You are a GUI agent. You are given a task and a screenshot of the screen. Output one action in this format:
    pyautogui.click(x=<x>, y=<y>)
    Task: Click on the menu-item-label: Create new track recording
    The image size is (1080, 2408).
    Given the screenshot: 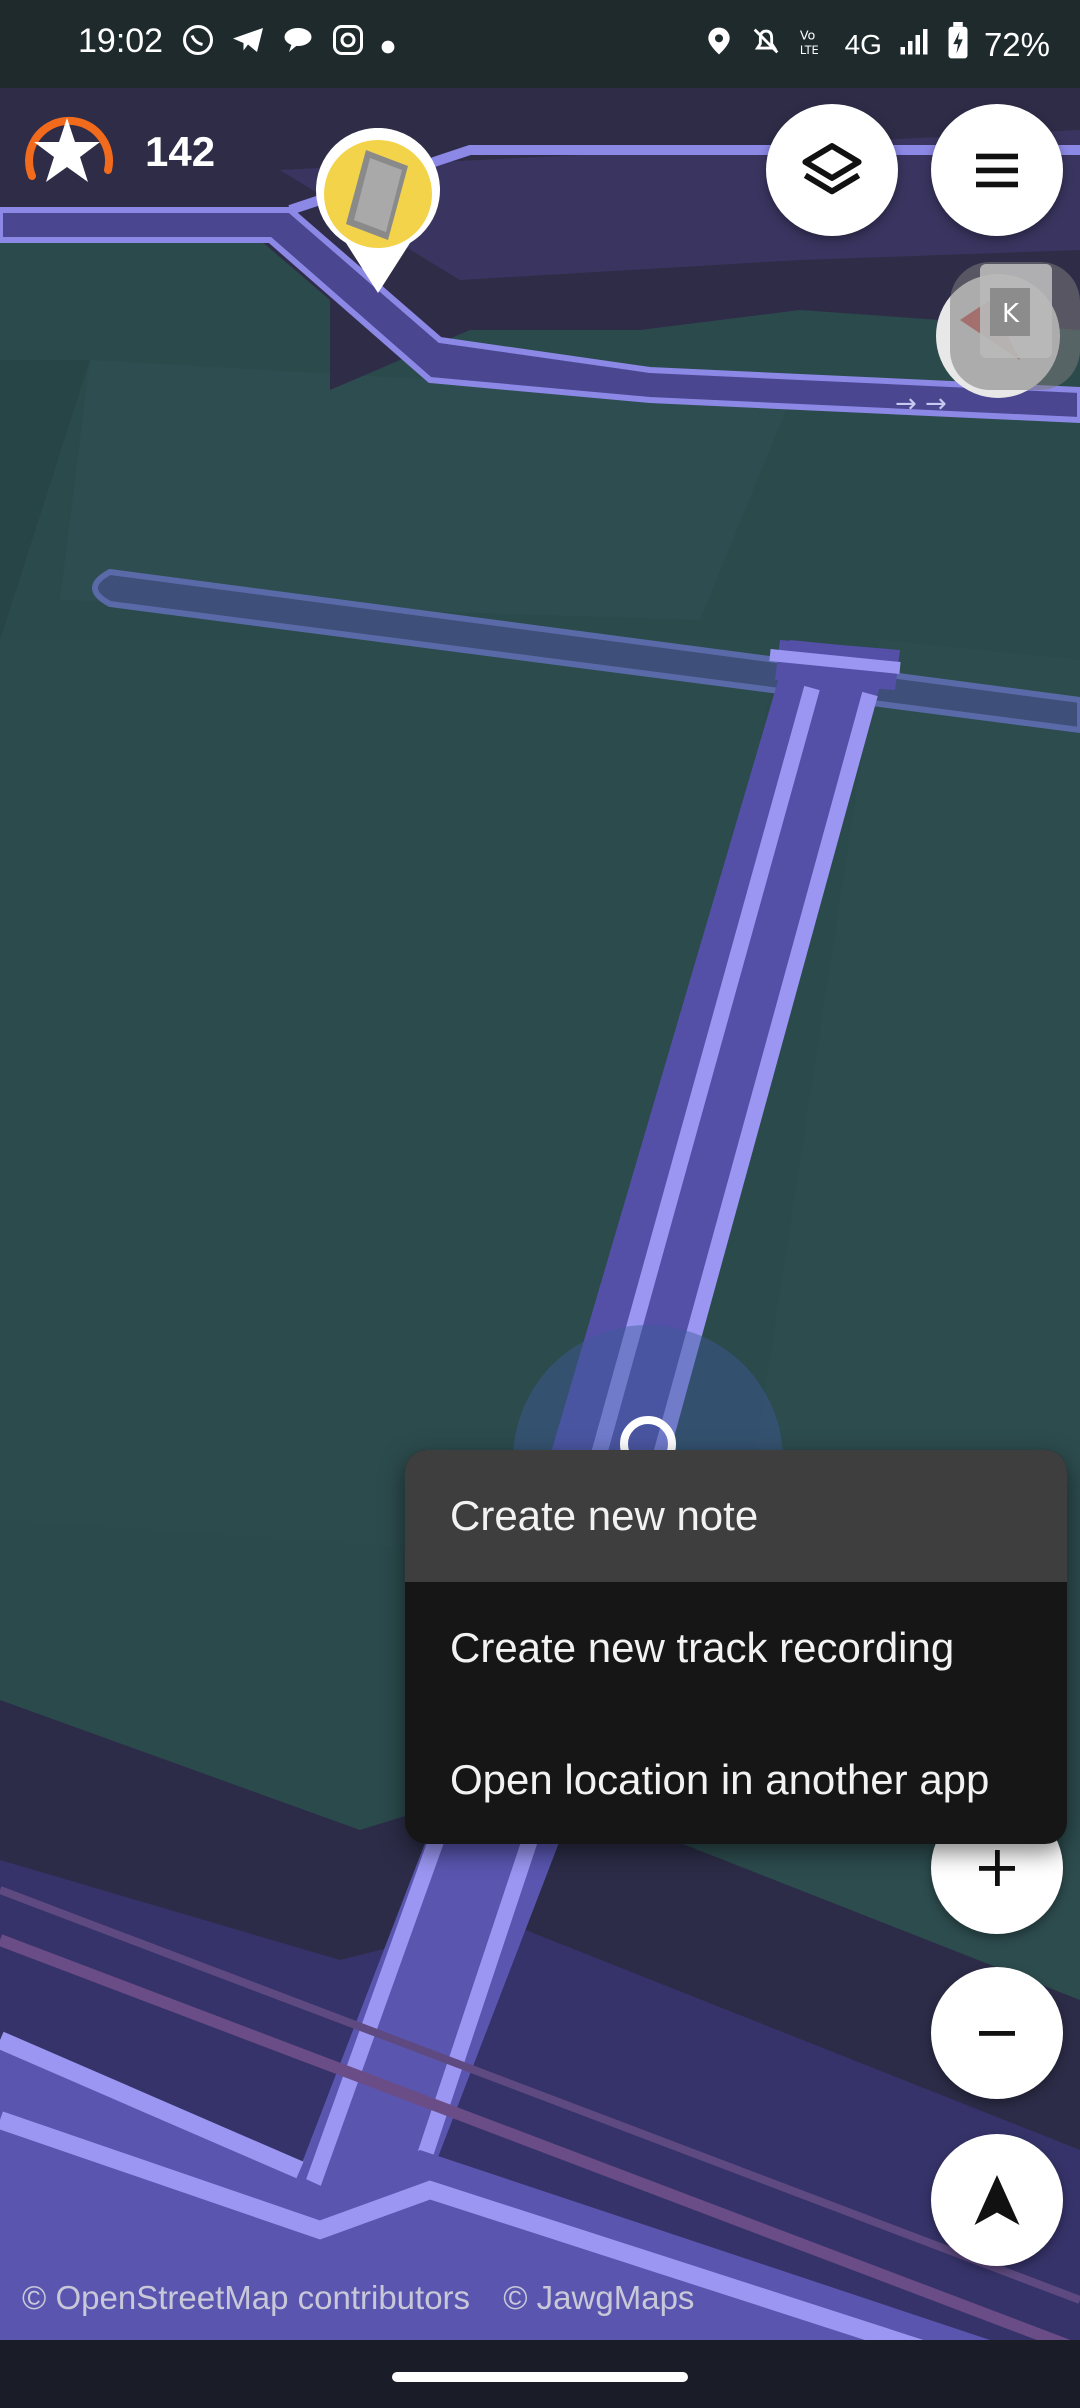 What is the action you would take?
    pyautogui.click(x=702, y=1647)
    